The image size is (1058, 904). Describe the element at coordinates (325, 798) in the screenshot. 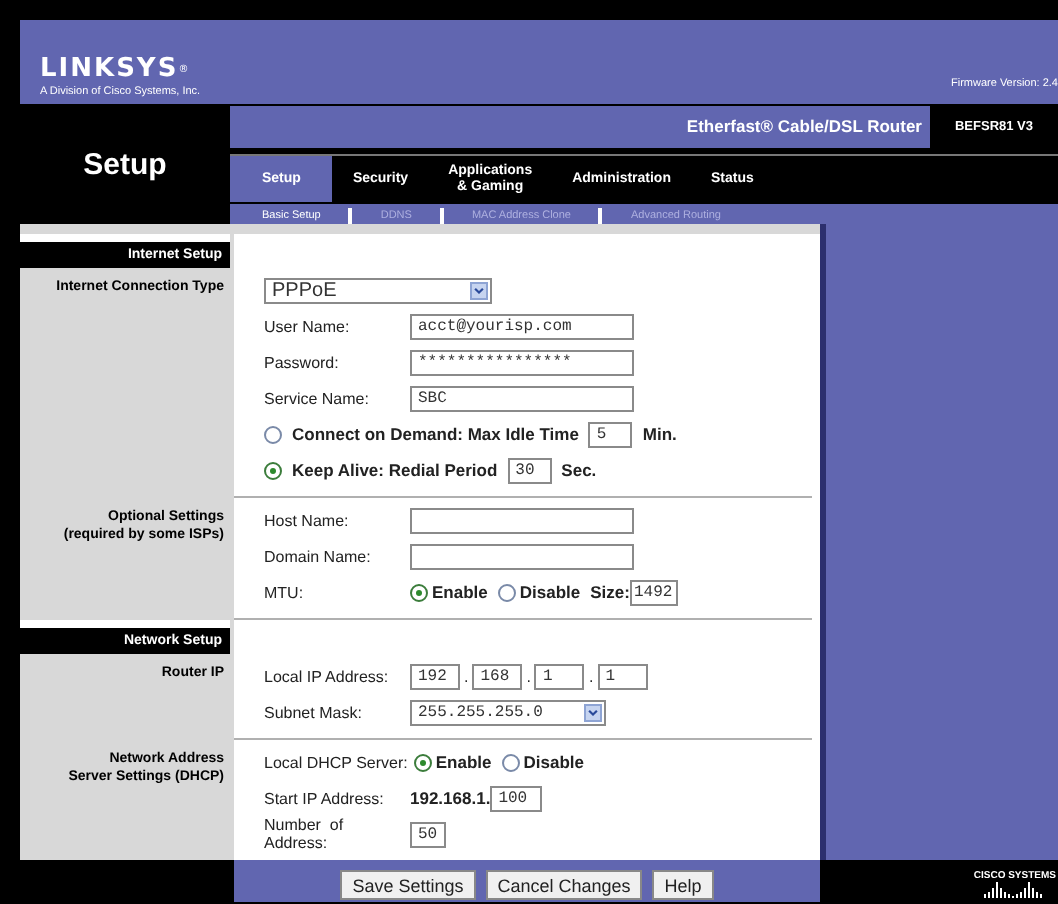

I see `field-label: Start IP Address:` at that location.